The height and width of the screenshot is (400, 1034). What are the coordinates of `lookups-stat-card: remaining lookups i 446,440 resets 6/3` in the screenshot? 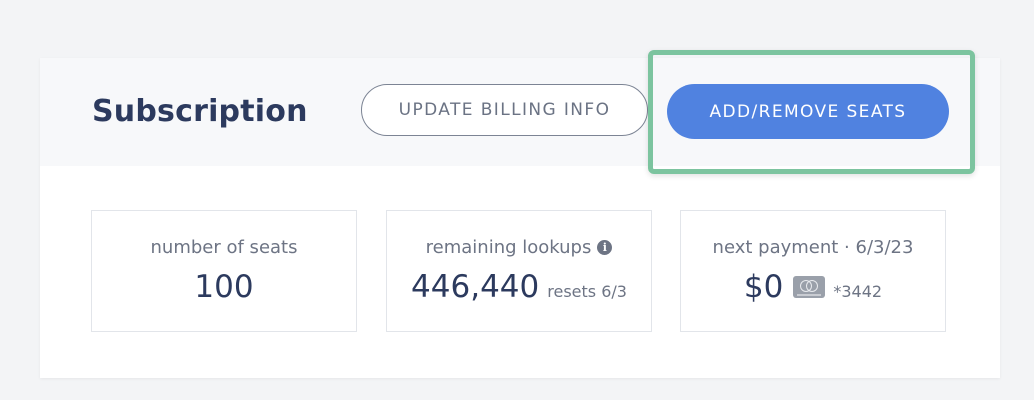 It's located at (519, 271).